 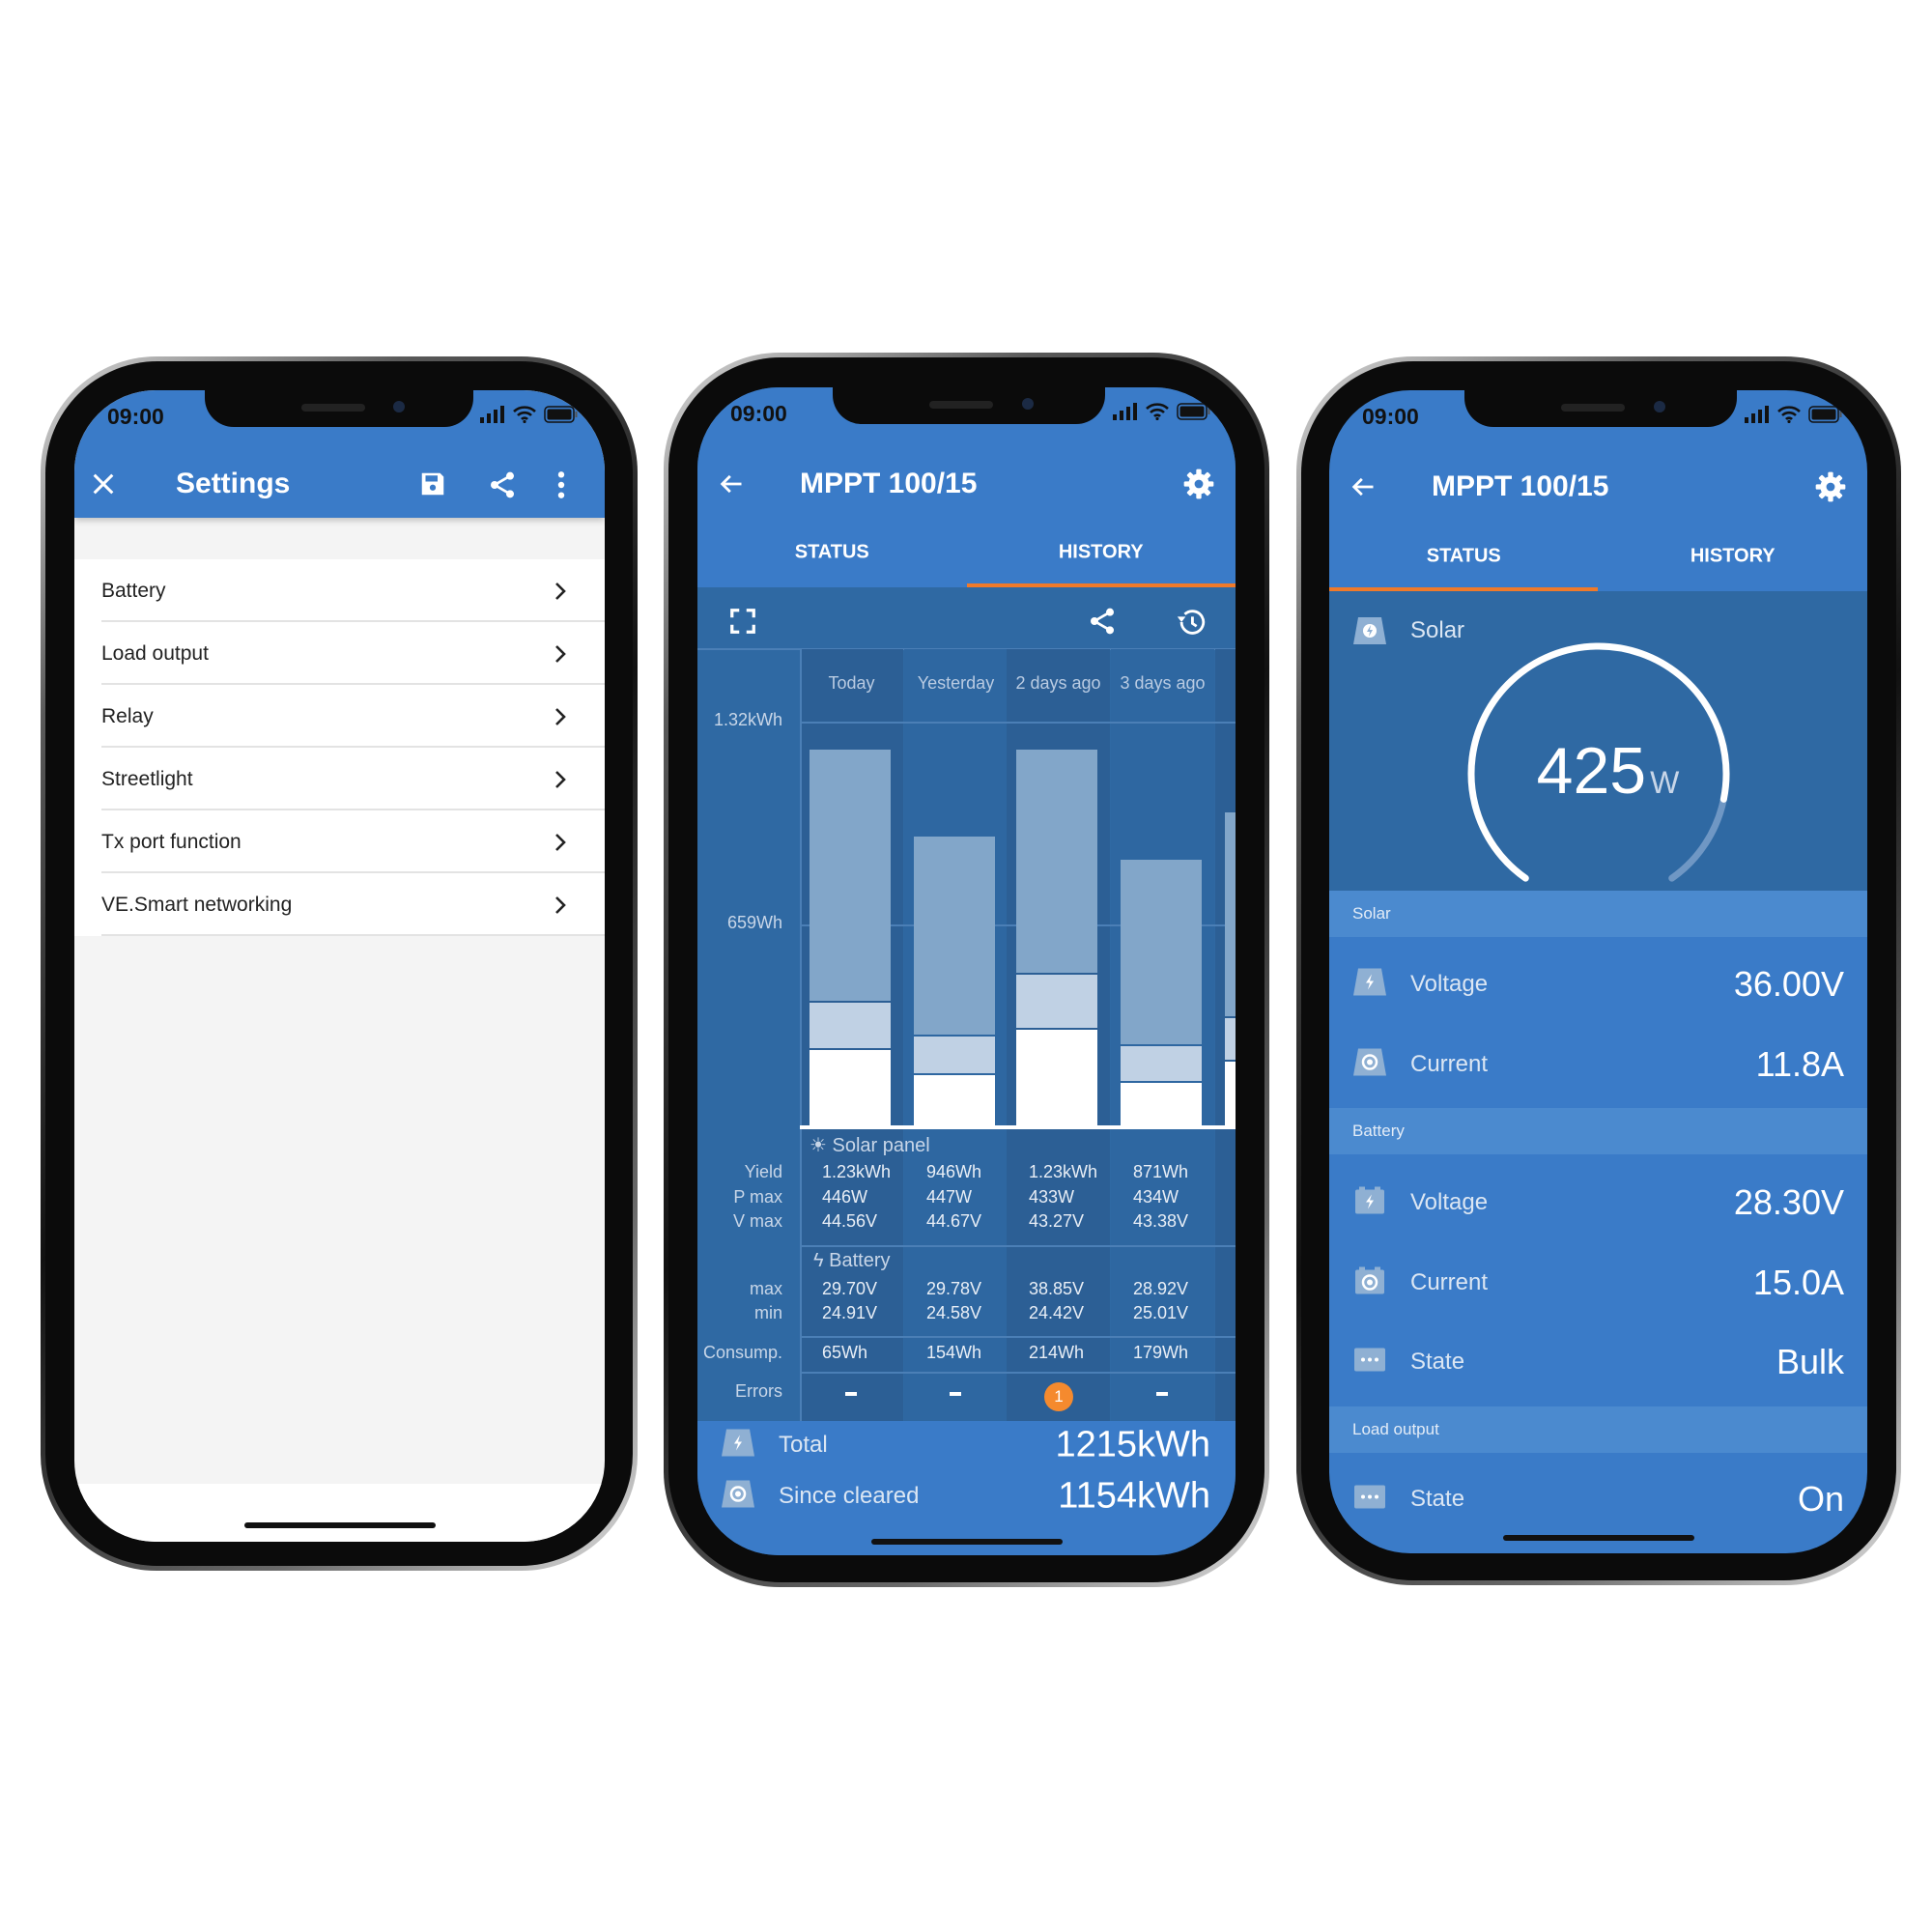 I want to click on back-arrow-icon, so click(x=1363, y=486).